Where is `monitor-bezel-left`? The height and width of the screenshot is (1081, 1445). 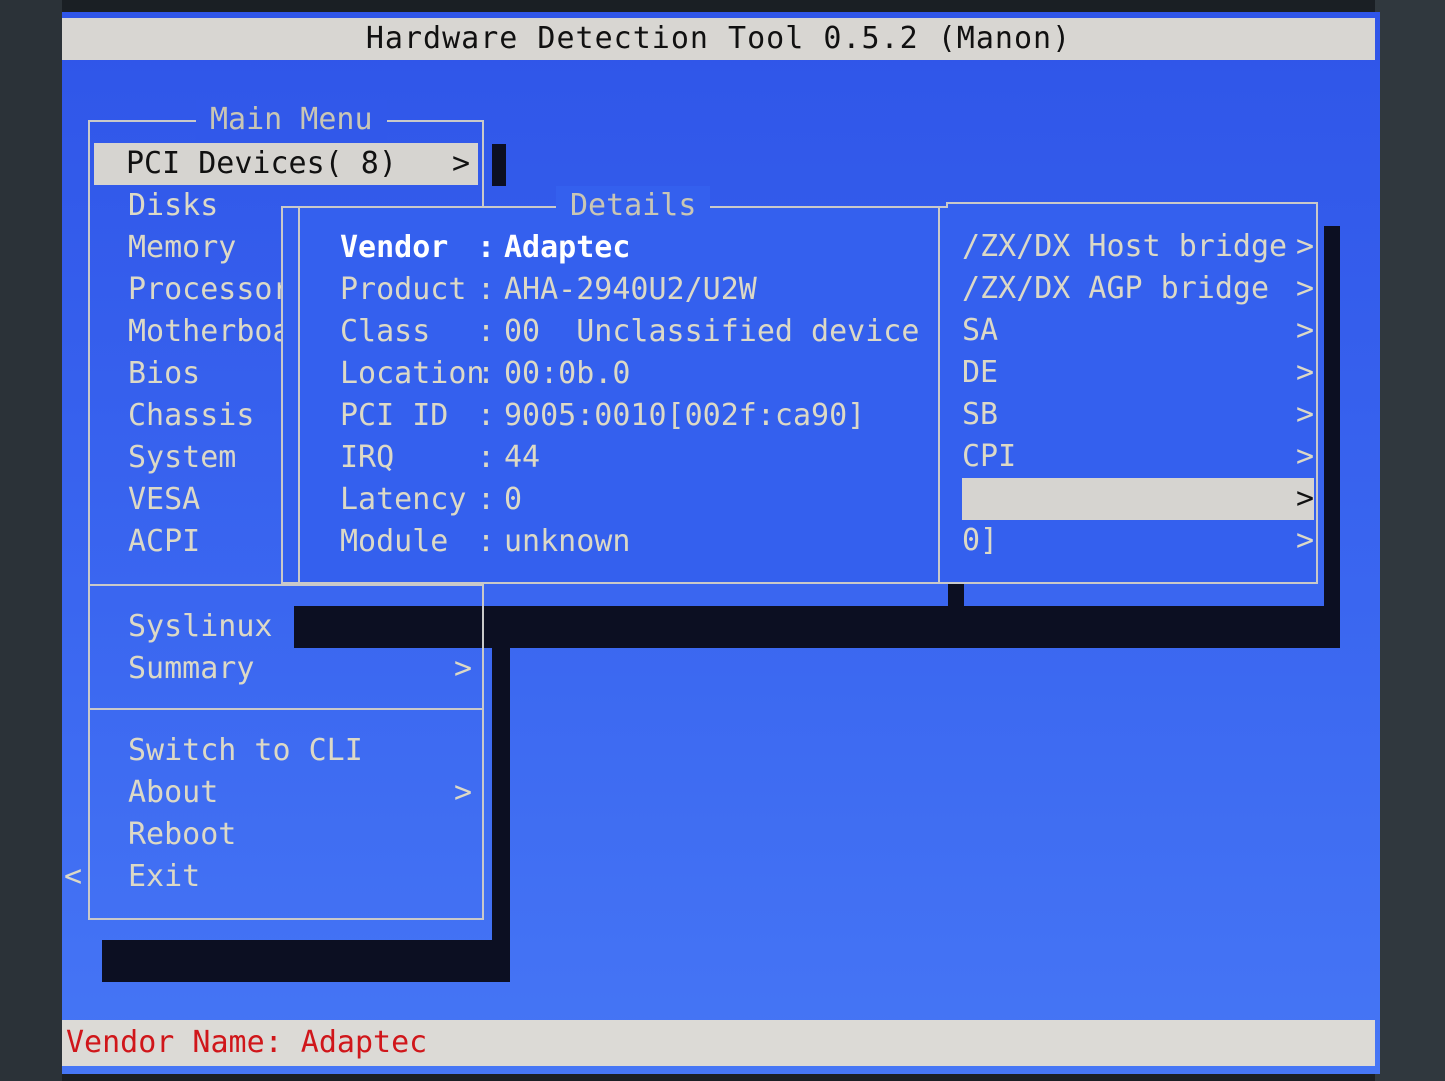
monitor-bezel-left is located at coordinates (31, 540).